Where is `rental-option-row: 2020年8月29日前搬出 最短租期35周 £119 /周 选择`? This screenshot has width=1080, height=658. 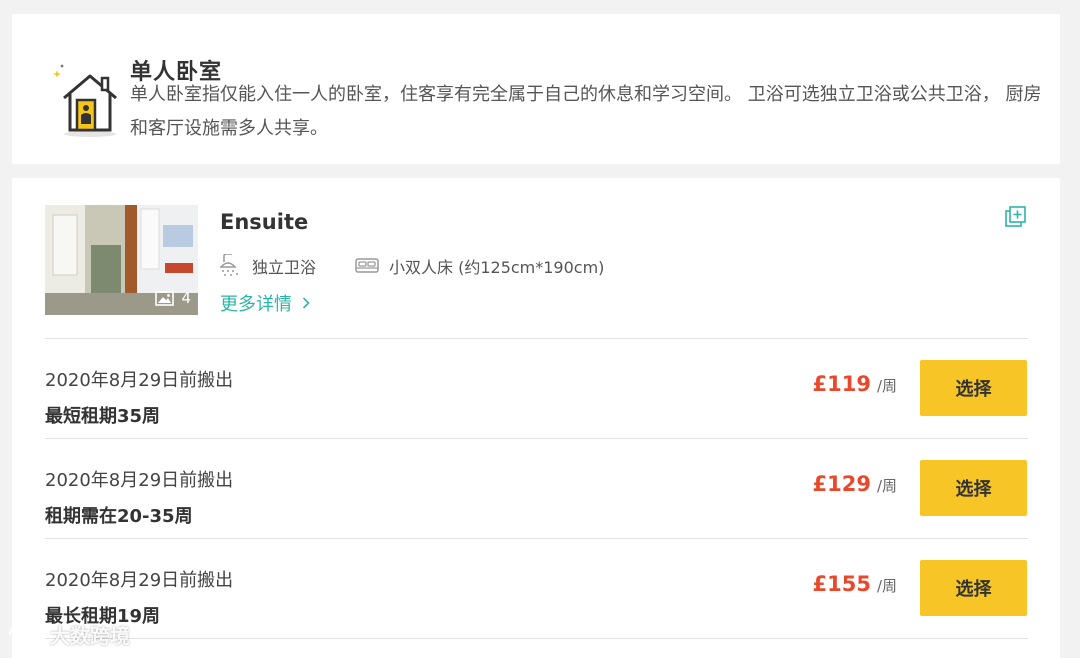
rental-option-row: 2020年8月29日前搬出 最短租期35周 £119 /周 选择 is located at coordinates (536, 388).